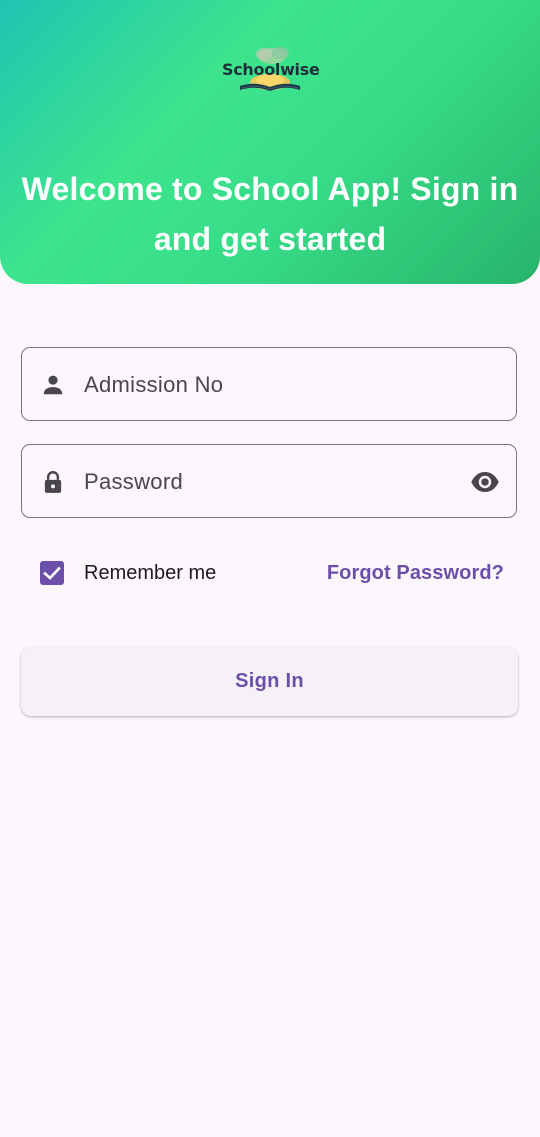 This screenshot has width=540, height=1137. I want to click on password-placeholder: Password, so click(133, 481).